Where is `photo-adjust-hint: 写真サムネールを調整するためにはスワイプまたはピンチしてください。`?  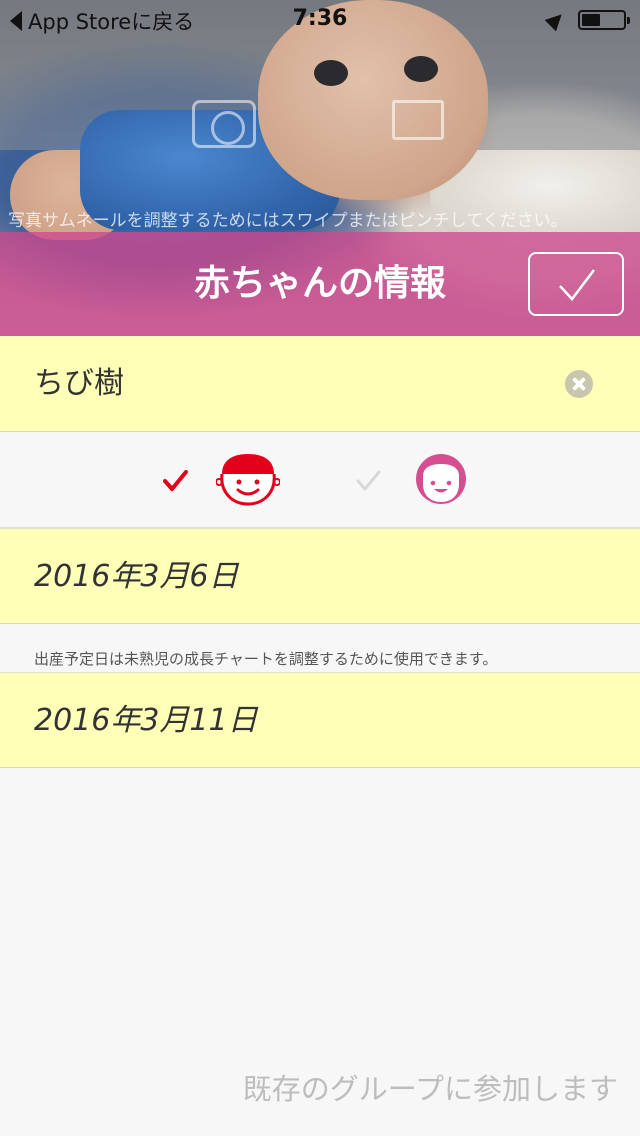 photo-adjust-hint: 写真サムネールを調整するためにはスワイプまたはピンチしてください。 is located at coordinates (288, 221).